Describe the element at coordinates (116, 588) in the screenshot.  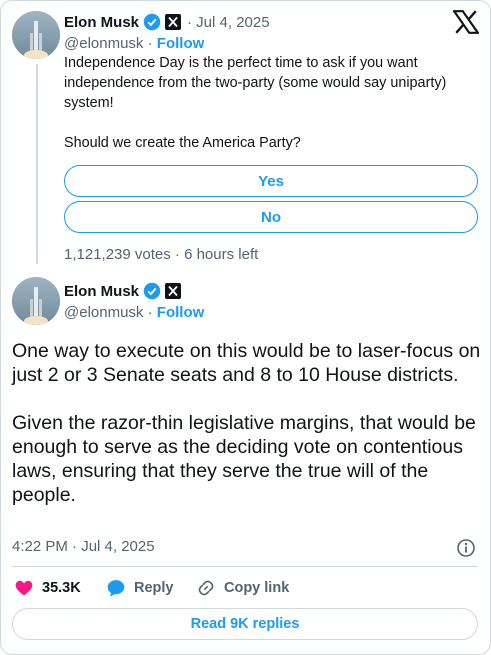
I see `reply-bubble-icon` at that location.